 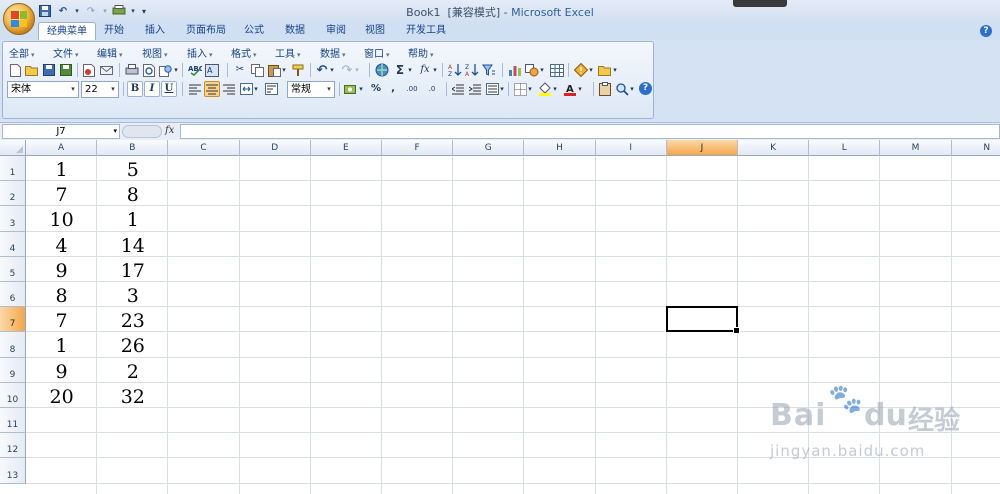 I want to click on column-header-e: E, so click(x=346, y=148).